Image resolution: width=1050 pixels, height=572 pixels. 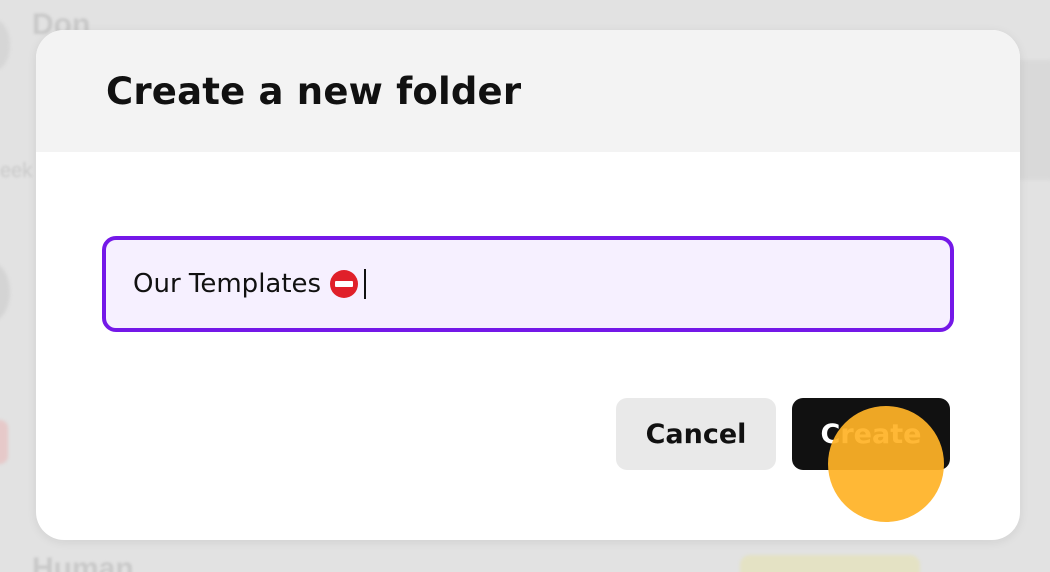 I want to click on text-cursor, so click(x=365, y=284).